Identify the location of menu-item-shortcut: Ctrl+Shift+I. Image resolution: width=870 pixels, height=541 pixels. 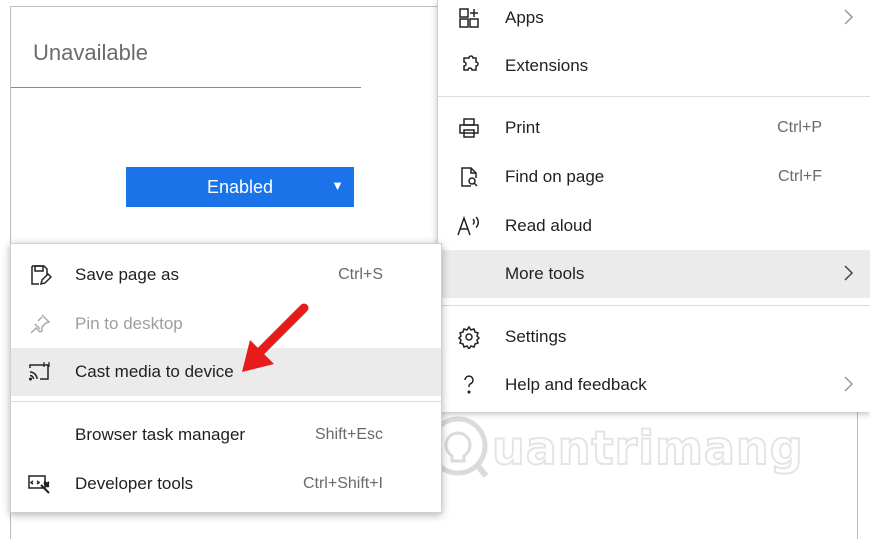
(342, 483).